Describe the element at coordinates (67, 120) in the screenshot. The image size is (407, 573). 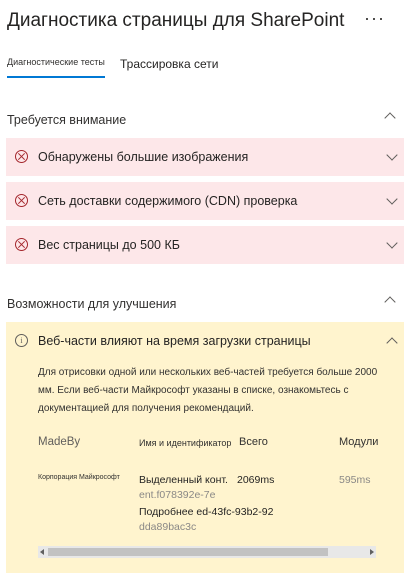
I see `attention-section-heading: Требуется внимание` at that location.